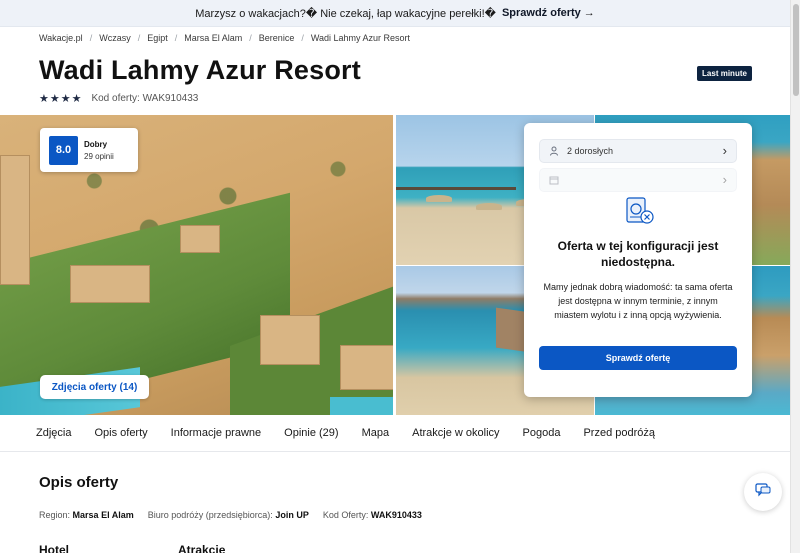  What do you see at coordinates (61, 99) in the screenshot?
I see `star-rating-icon: ★★★★` at bounding box center [61, 99].